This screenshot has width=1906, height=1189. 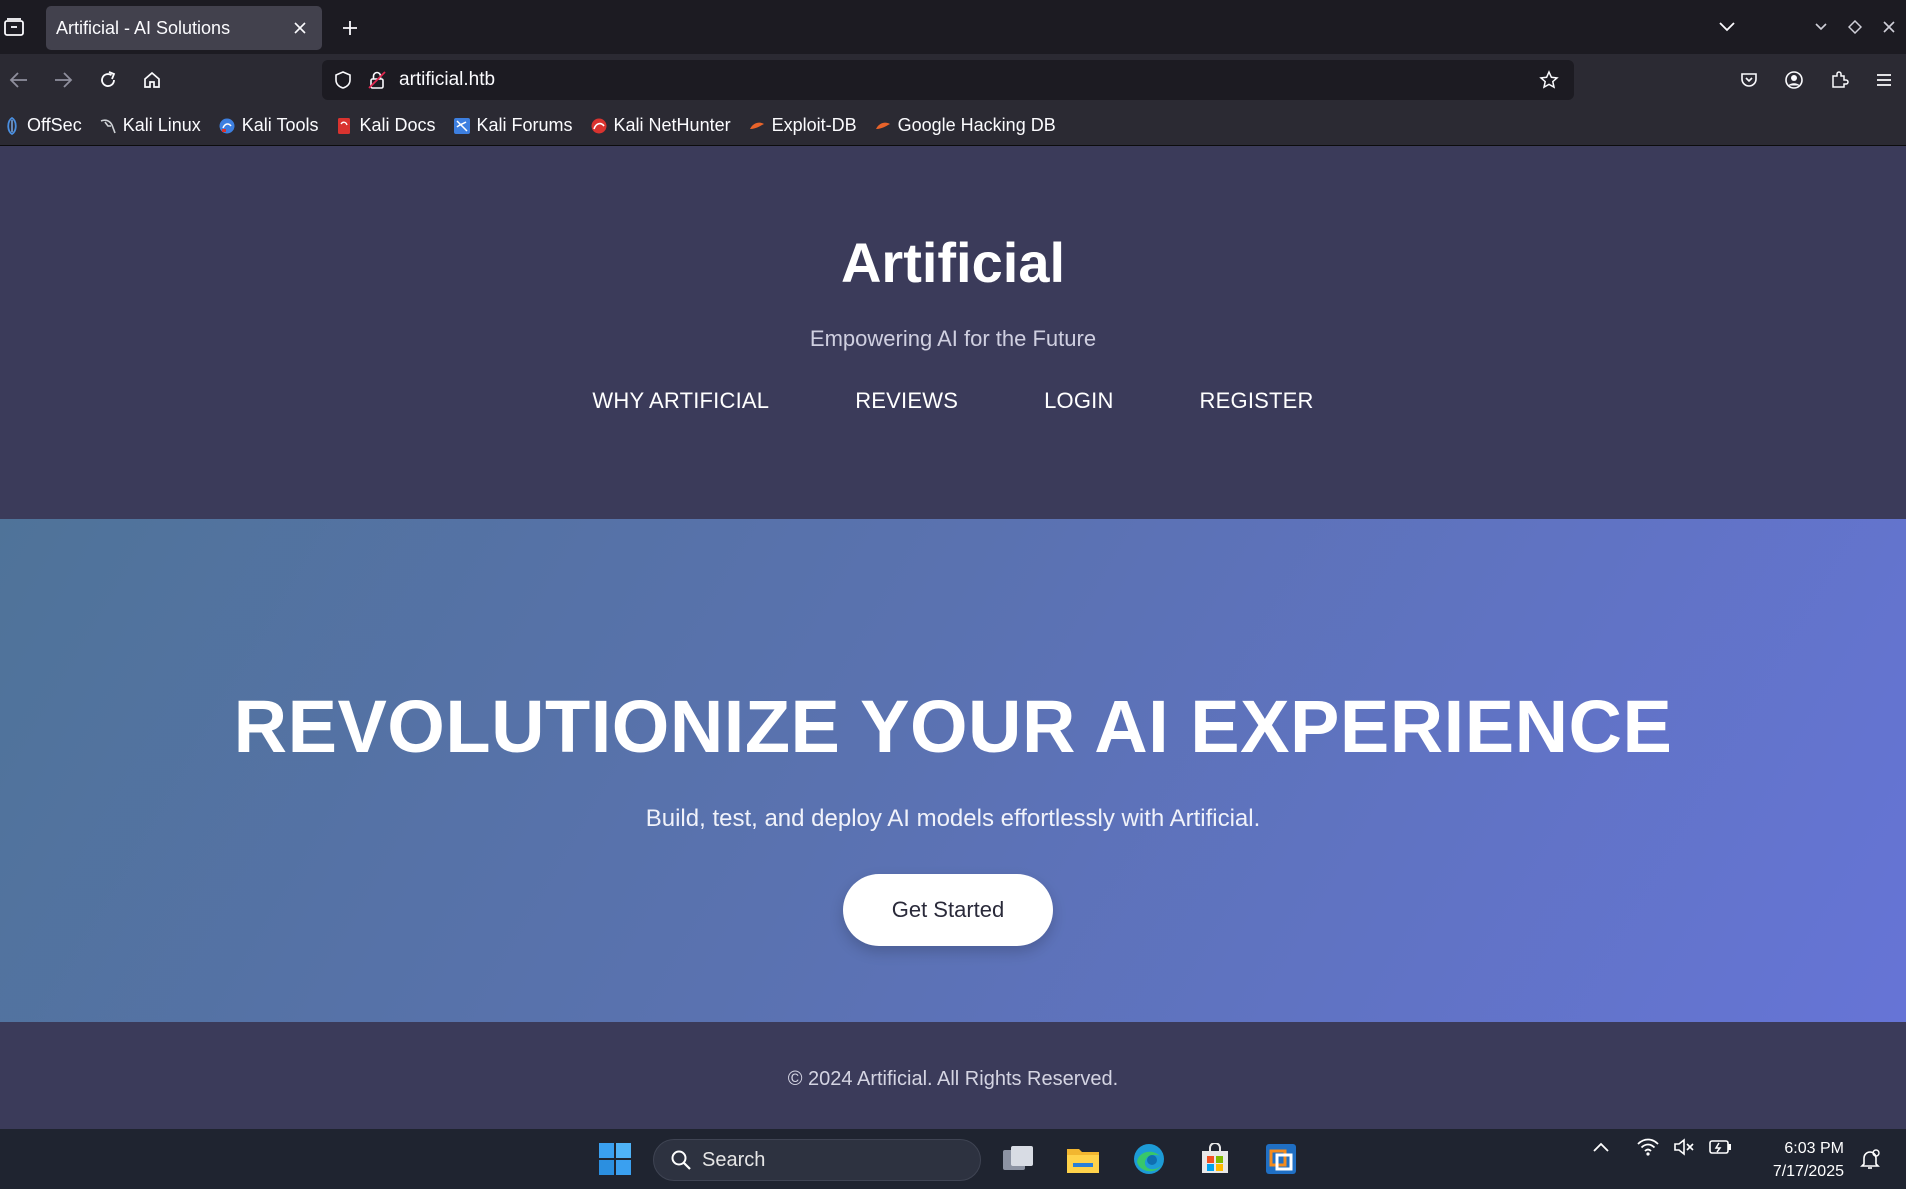 I want to click on file-explorer-icon, so click(x=1083, y=1159).